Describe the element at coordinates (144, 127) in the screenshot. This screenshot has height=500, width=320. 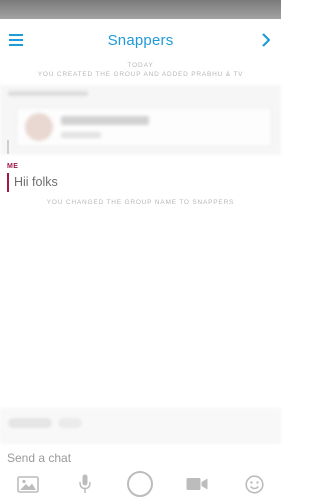
I see `blurred-card` at that location.